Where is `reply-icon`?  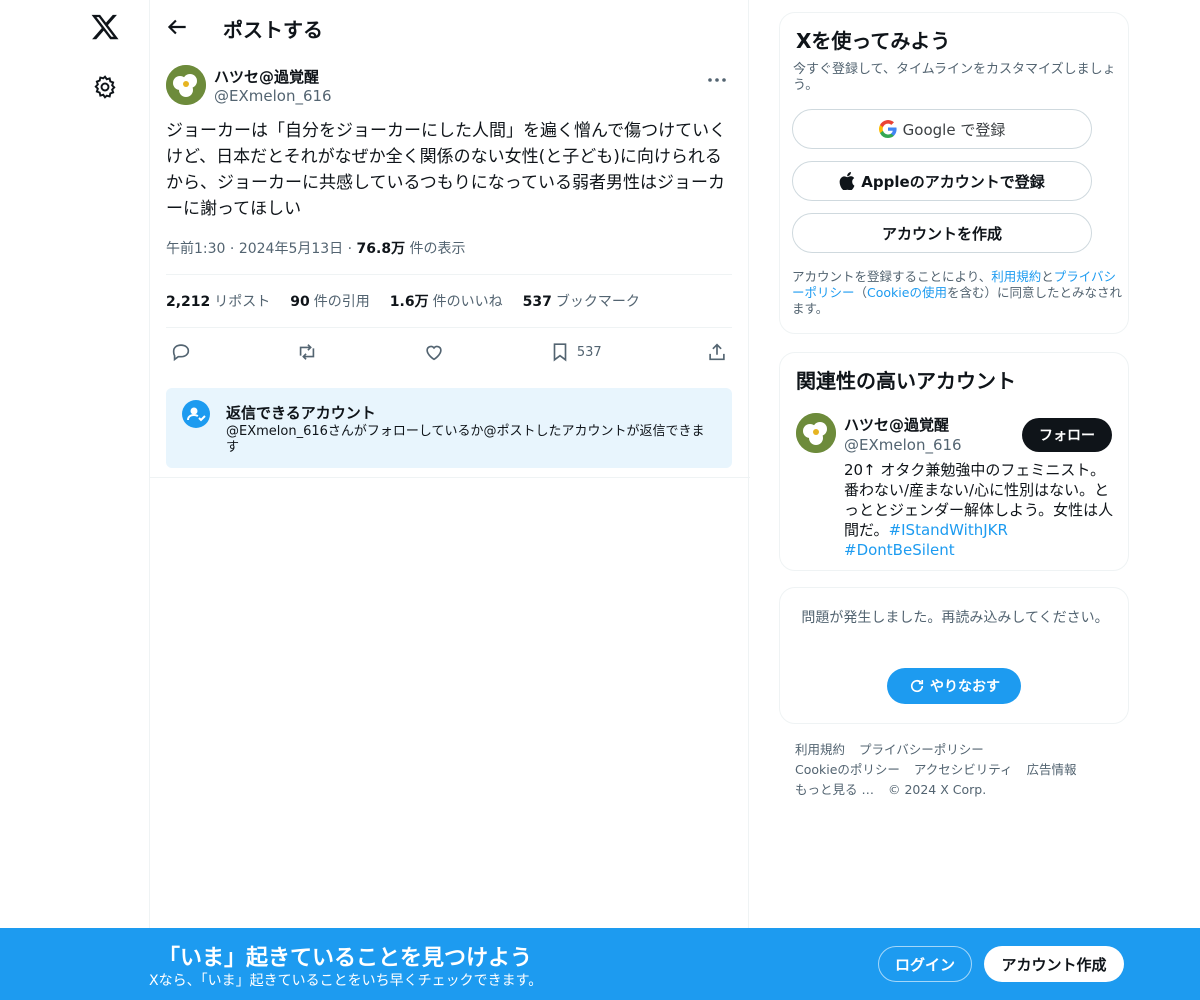 reply-icon is located at coordinates (181, 353).